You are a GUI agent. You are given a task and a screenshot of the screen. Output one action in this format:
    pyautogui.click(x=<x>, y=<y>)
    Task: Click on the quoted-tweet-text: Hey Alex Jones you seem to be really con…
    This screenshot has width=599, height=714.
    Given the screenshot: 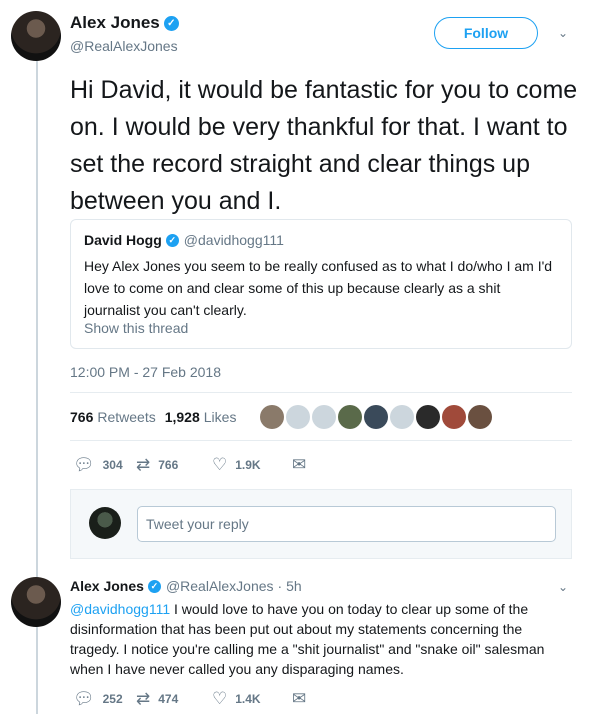 What is the action you would take?
    pyautogui.click(x=318, y=288)
    